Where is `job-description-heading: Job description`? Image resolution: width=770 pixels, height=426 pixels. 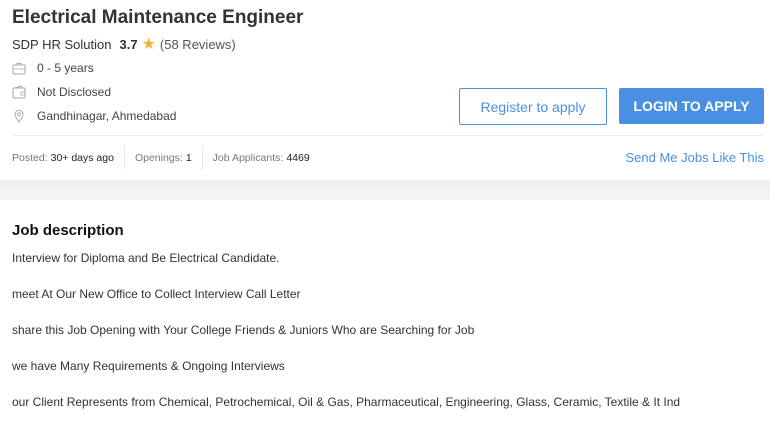 job-description-heading: Job description is located at coordinates (68, 230).